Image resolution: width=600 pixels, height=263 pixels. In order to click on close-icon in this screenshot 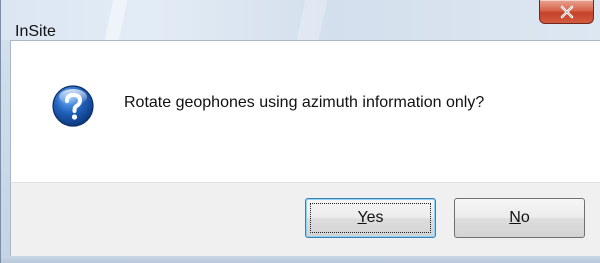, I will do `click(566, 11)`.